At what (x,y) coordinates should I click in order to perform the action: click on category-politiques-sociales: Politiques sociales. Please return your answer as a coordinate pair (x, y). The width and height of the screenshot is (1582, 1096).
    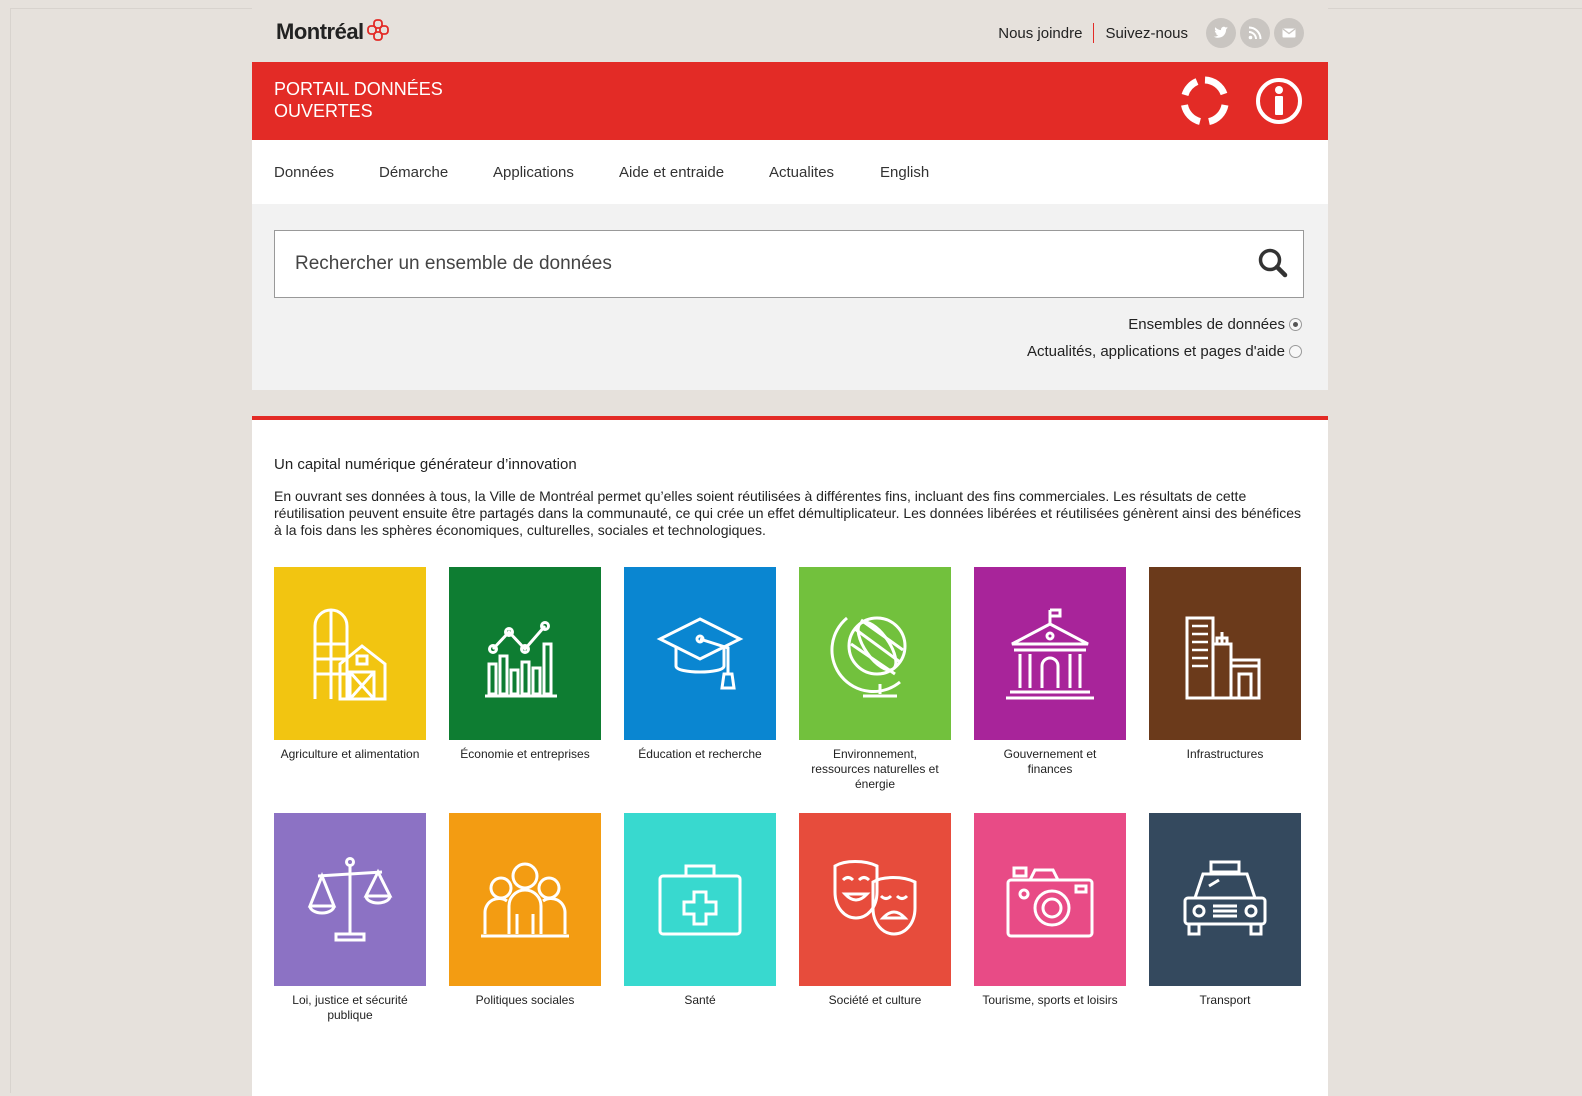
    Looking at the image, I should click on (525, 910).